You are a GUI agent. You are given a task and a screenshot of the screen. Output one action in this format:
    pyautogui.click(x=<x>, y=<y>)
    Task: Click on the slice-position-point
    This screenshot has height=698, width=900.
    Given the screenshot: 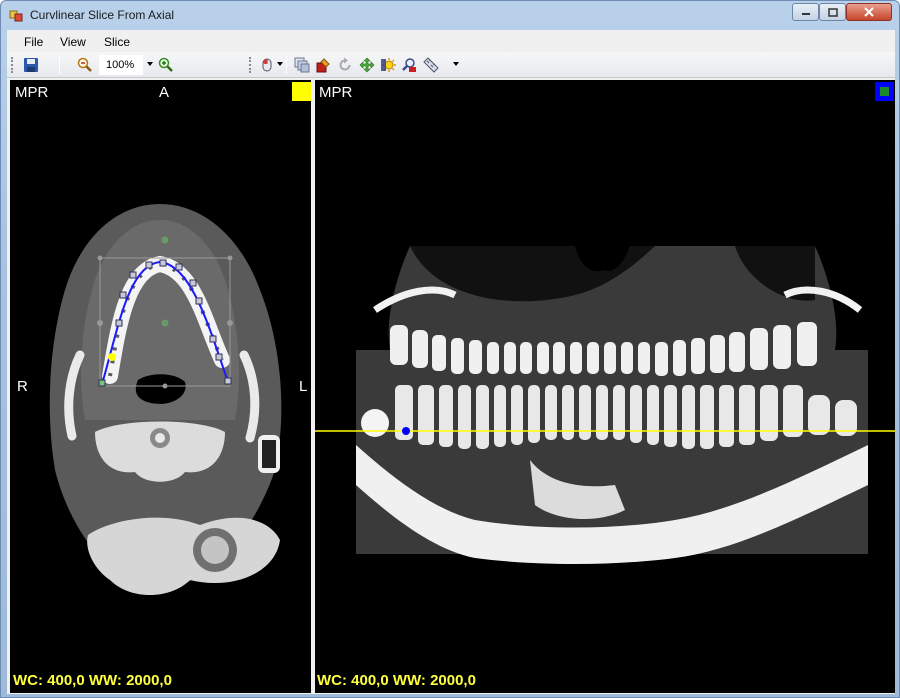 What is the action you would take?
    pyautogui.click(x=406, y=431)
    